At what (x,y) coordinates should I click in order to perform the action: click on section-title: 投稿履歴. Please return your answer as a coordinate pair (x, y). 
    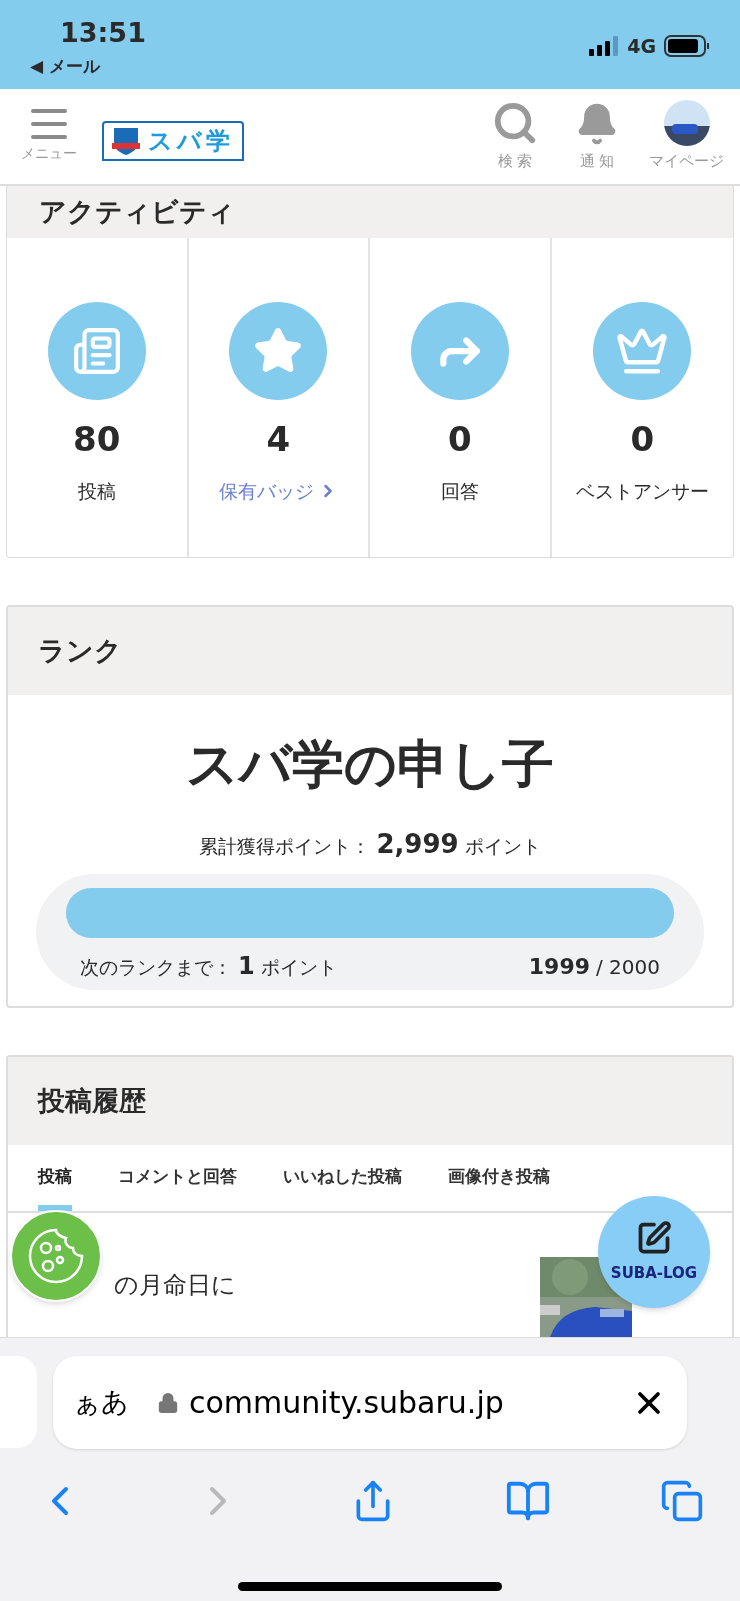
    Looking at the image, I should click on (92, 1100).